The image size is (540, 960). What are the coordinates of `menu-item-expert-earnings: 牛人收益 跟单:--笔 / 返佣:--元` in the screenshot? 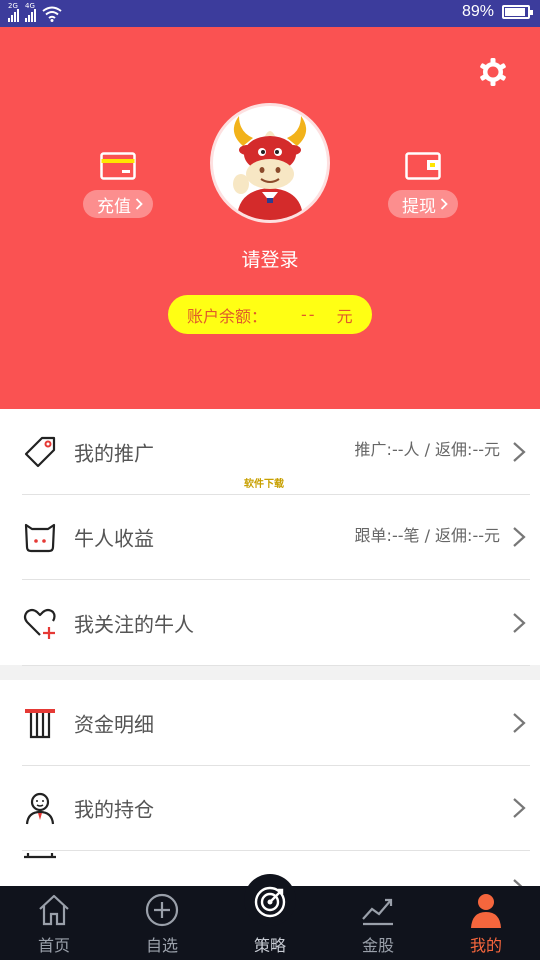 It's located at (270, 538).